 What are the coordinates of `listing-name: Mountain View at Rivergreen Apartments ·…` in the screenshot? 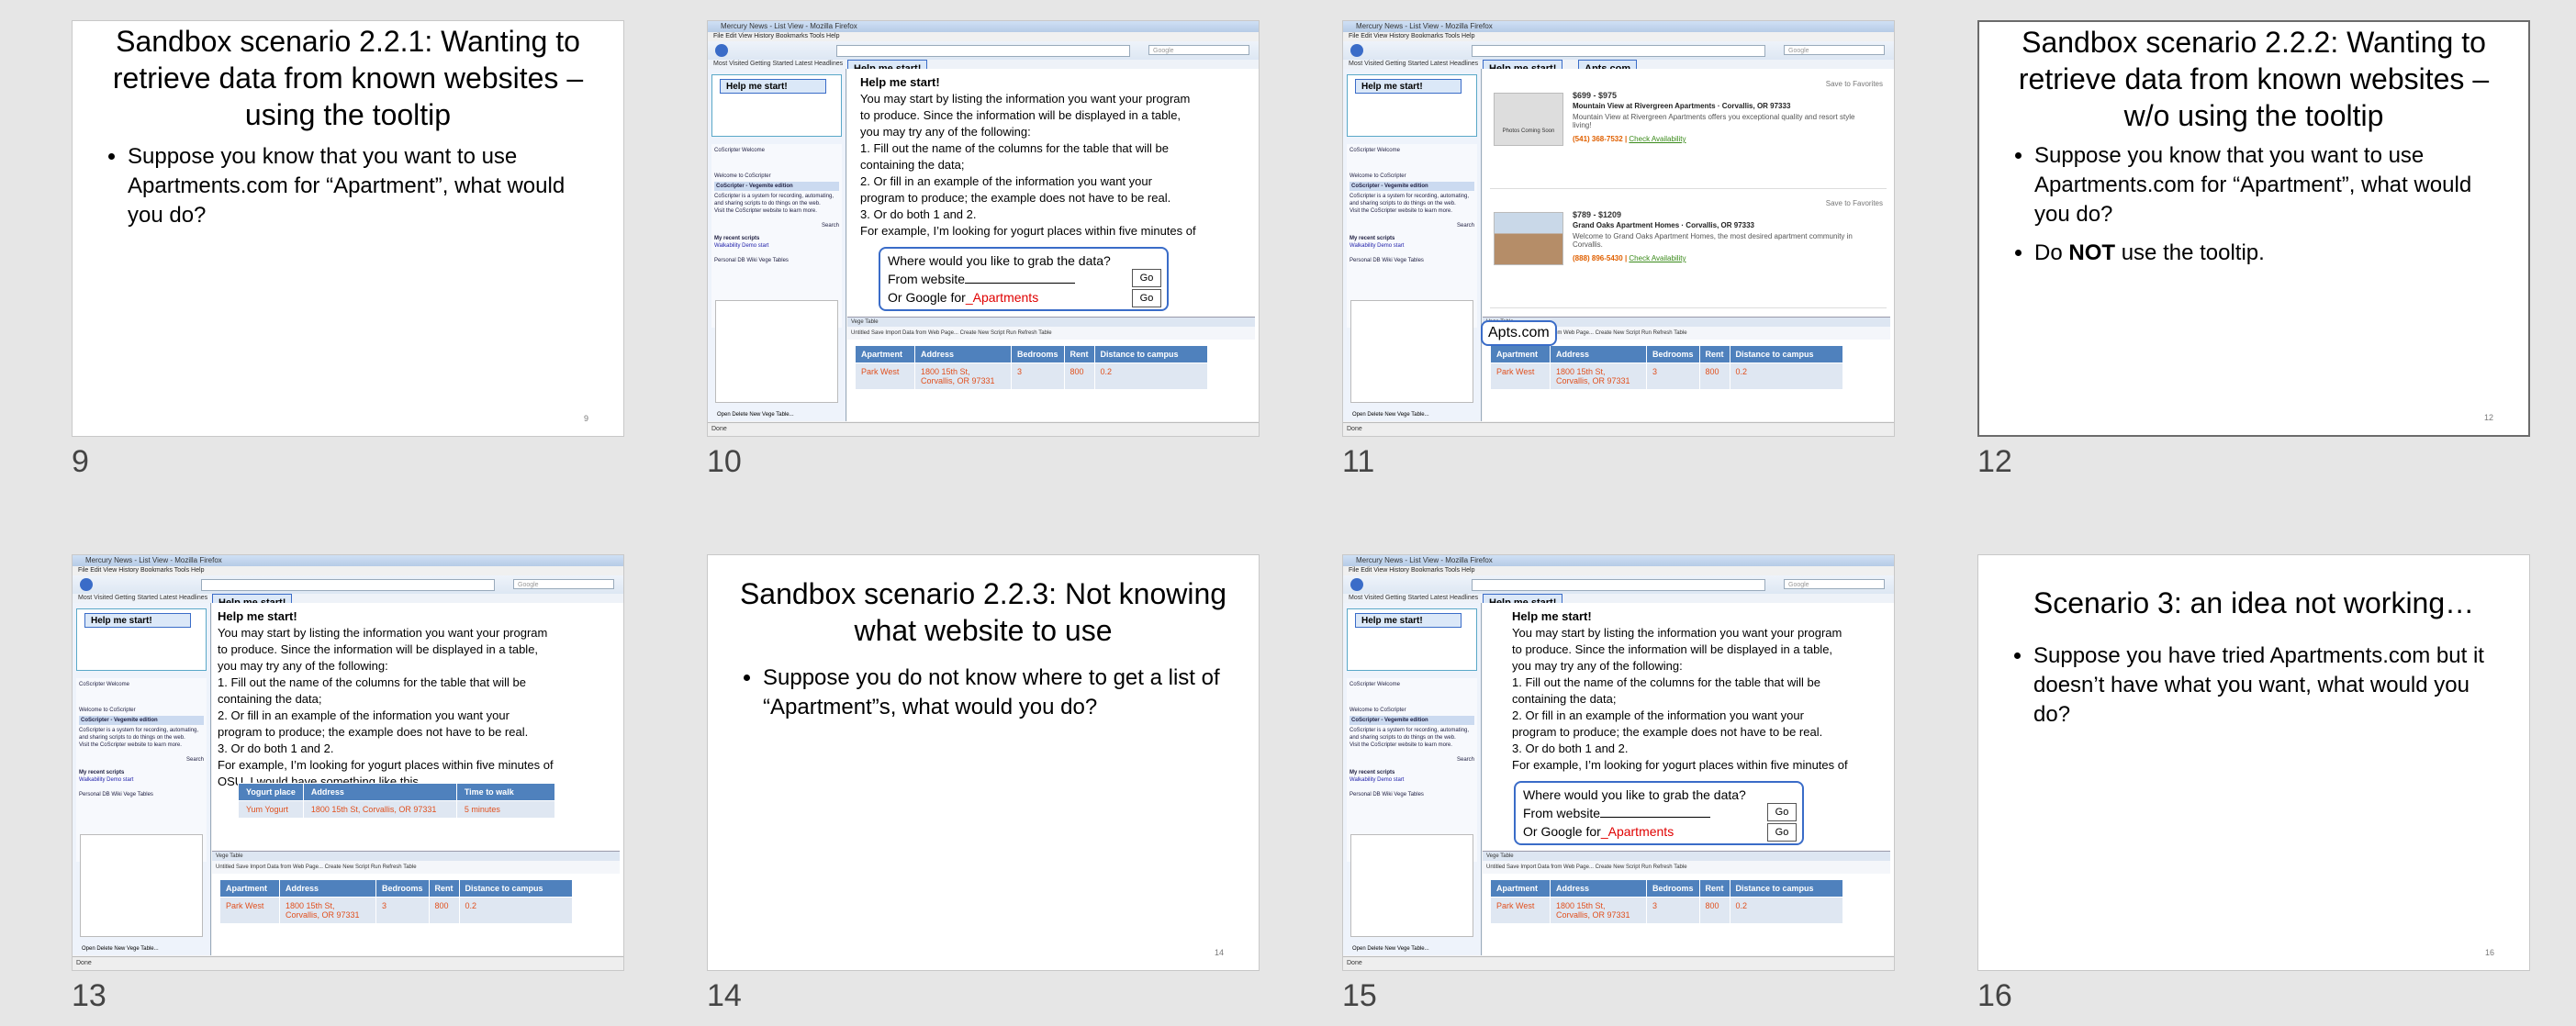 It's located at (1681, 106).